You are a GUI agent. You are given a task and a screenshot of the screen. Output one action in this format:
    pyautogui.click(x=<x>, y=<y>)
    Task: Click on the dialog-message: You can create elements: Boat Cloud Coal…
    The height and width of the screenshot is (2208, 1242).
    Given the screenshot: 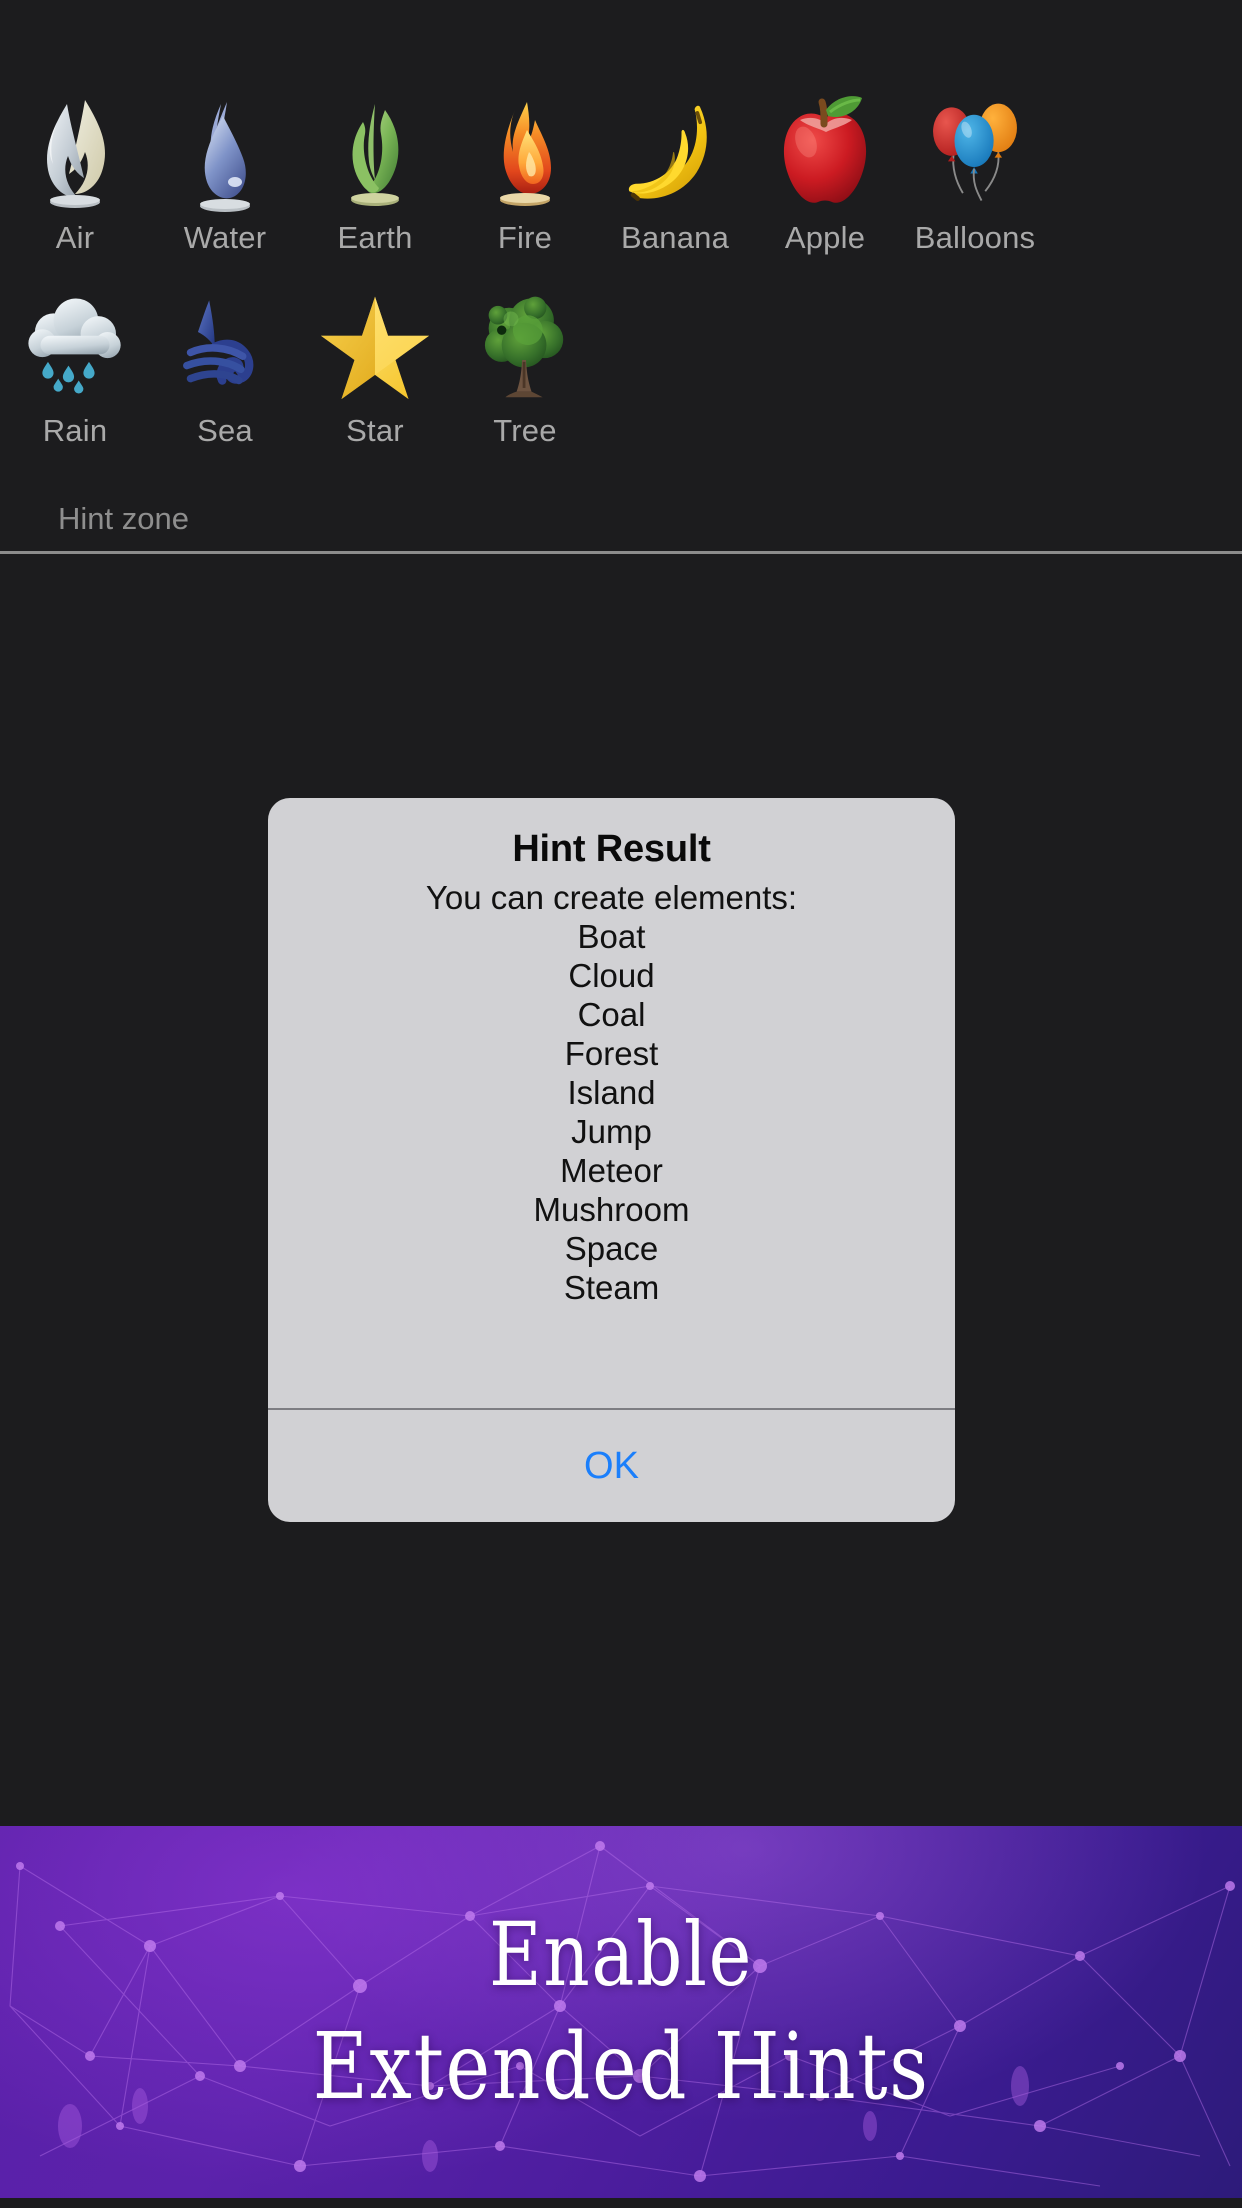 What is the action you would take?
    pyautogui.click(x=611, y=1092)
    